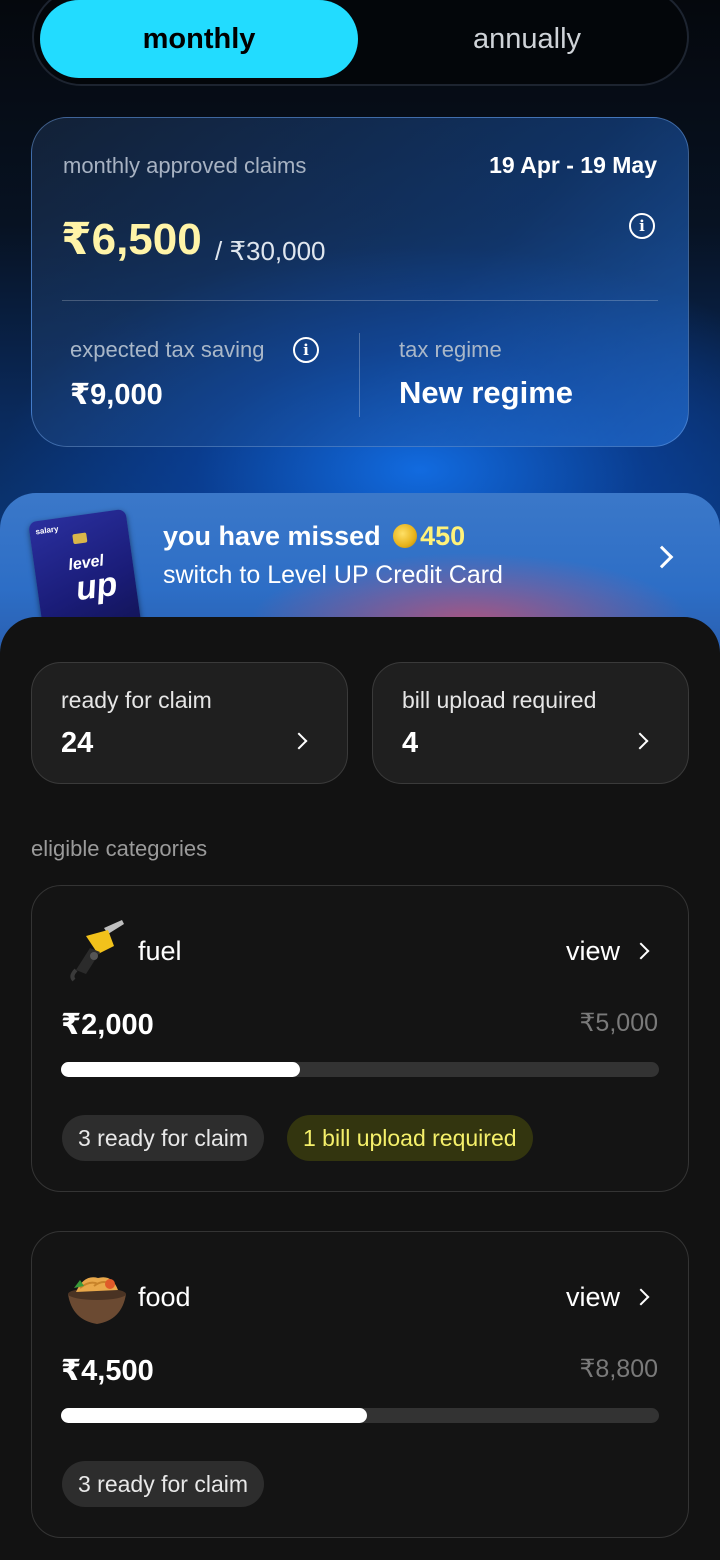  Describe the element at coordinates (119, 848) in the screenshot. I see `eligible-categories-heading: eligible categories` at that location.